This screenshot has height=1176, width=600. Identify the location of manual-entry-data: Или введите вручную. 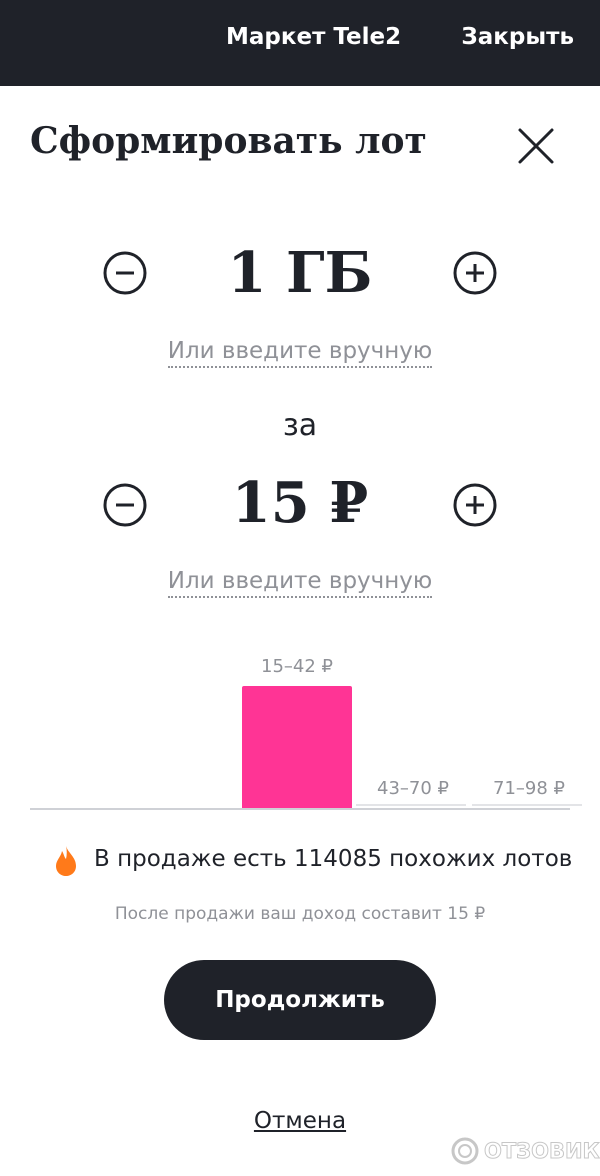
(300, 353).